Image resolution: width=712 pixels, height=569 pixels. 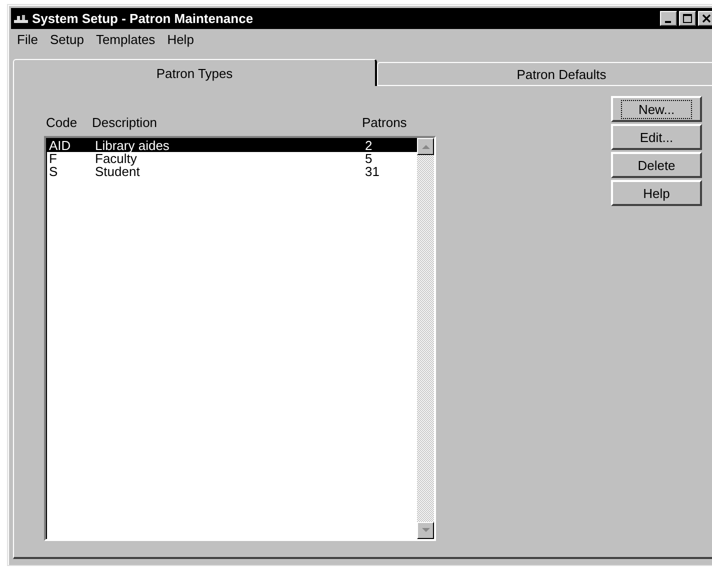 I want to click on menu-item: File, so click(x=27, y=39).